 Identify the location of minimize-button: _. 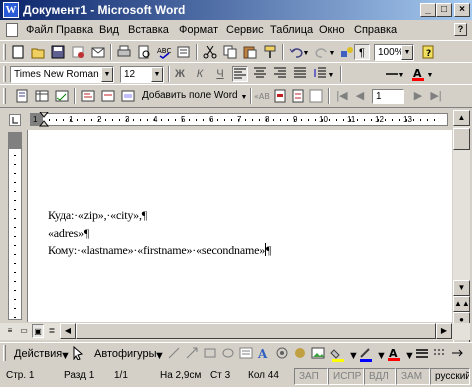
(428, 10).